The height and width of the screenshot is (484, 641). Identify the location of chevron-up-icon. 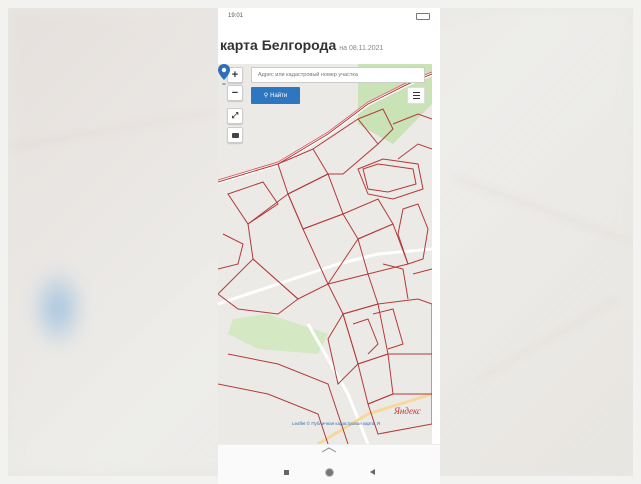
(329, 450).